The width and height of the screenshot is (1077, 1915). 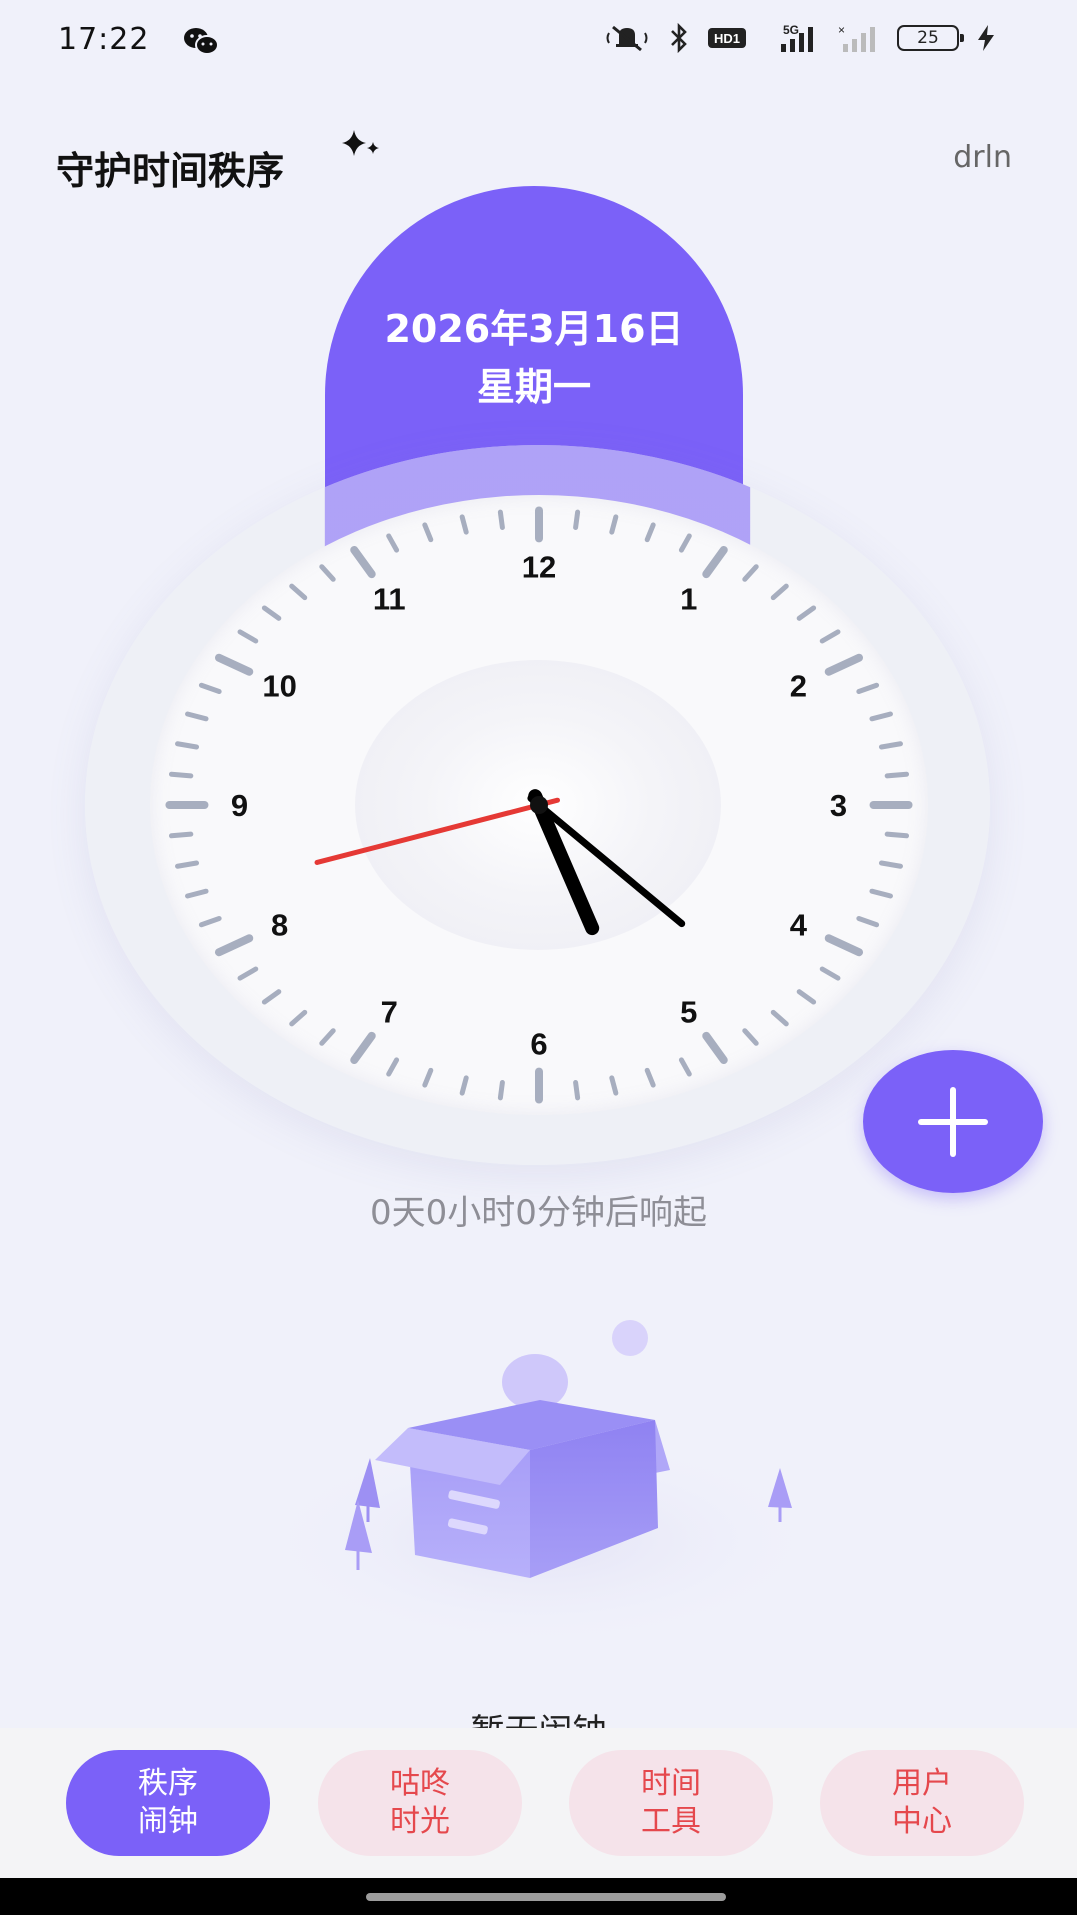 I want to click on tab-label: 秩序, so click(x=168, y=1783).